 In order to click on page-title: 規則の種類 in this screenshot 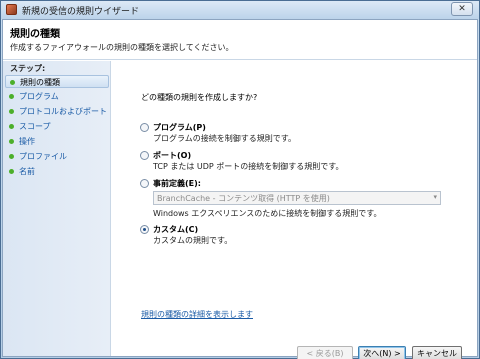, I will do `click(35, 34)`.